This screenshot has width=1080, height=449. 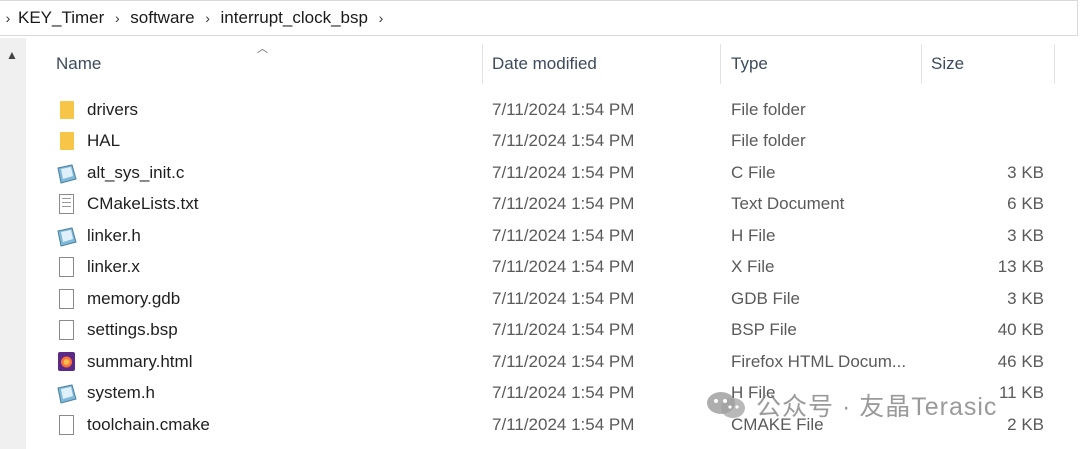 I want to click on file-type: H File, so click(x=753, y=235).